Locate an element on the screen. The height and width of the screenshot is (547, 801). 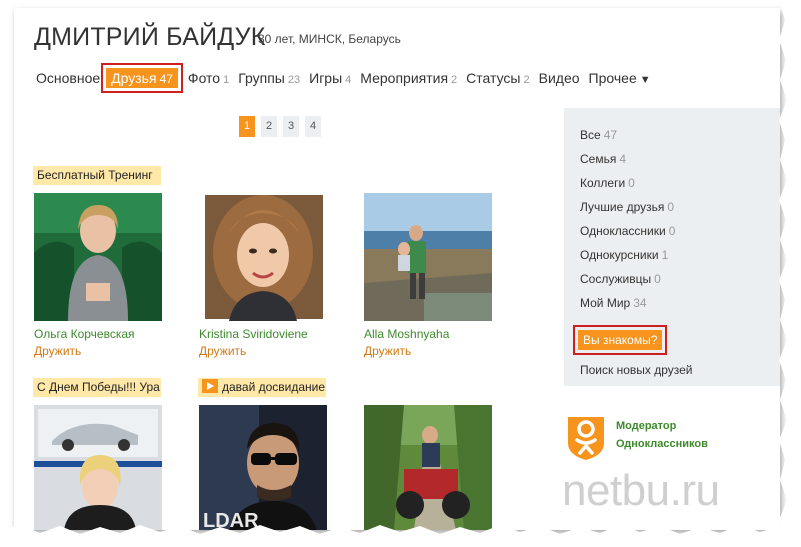
nav-tab-statuses: Статусы 2 is located at coordinates (497, 78).